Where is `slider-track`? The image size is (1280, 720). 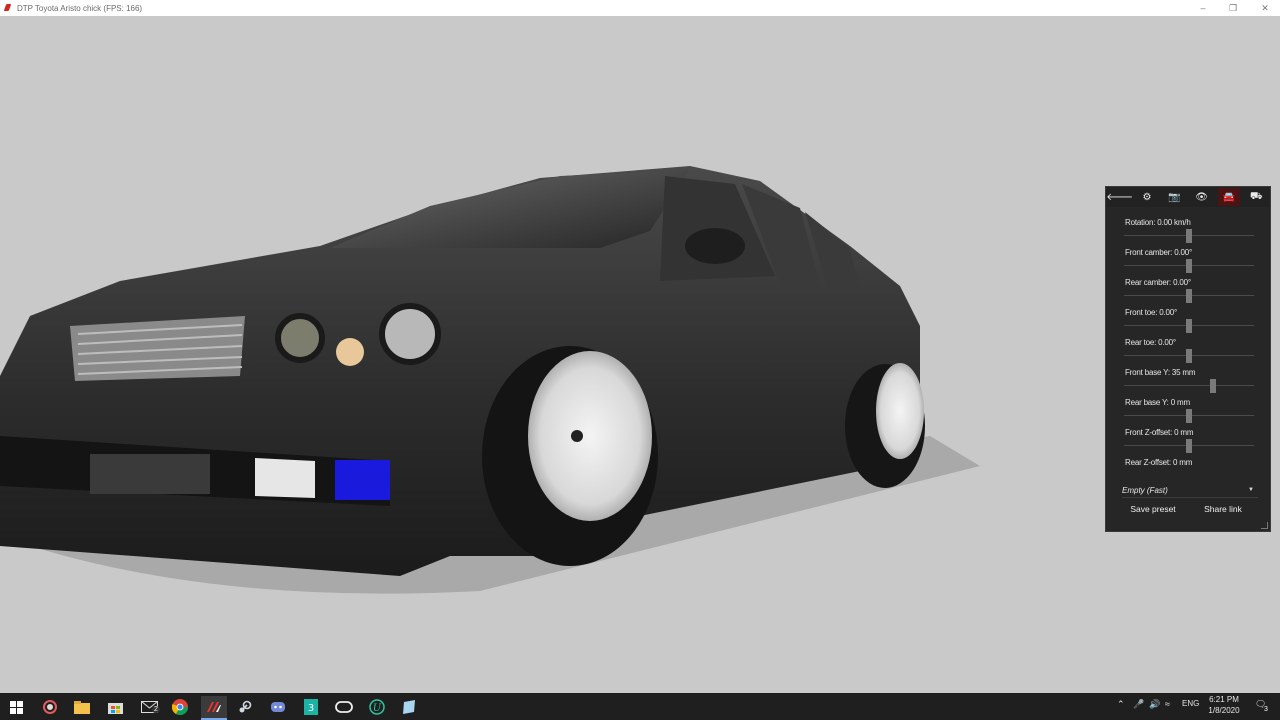
slider-track is located at coordinates (1189, 385).